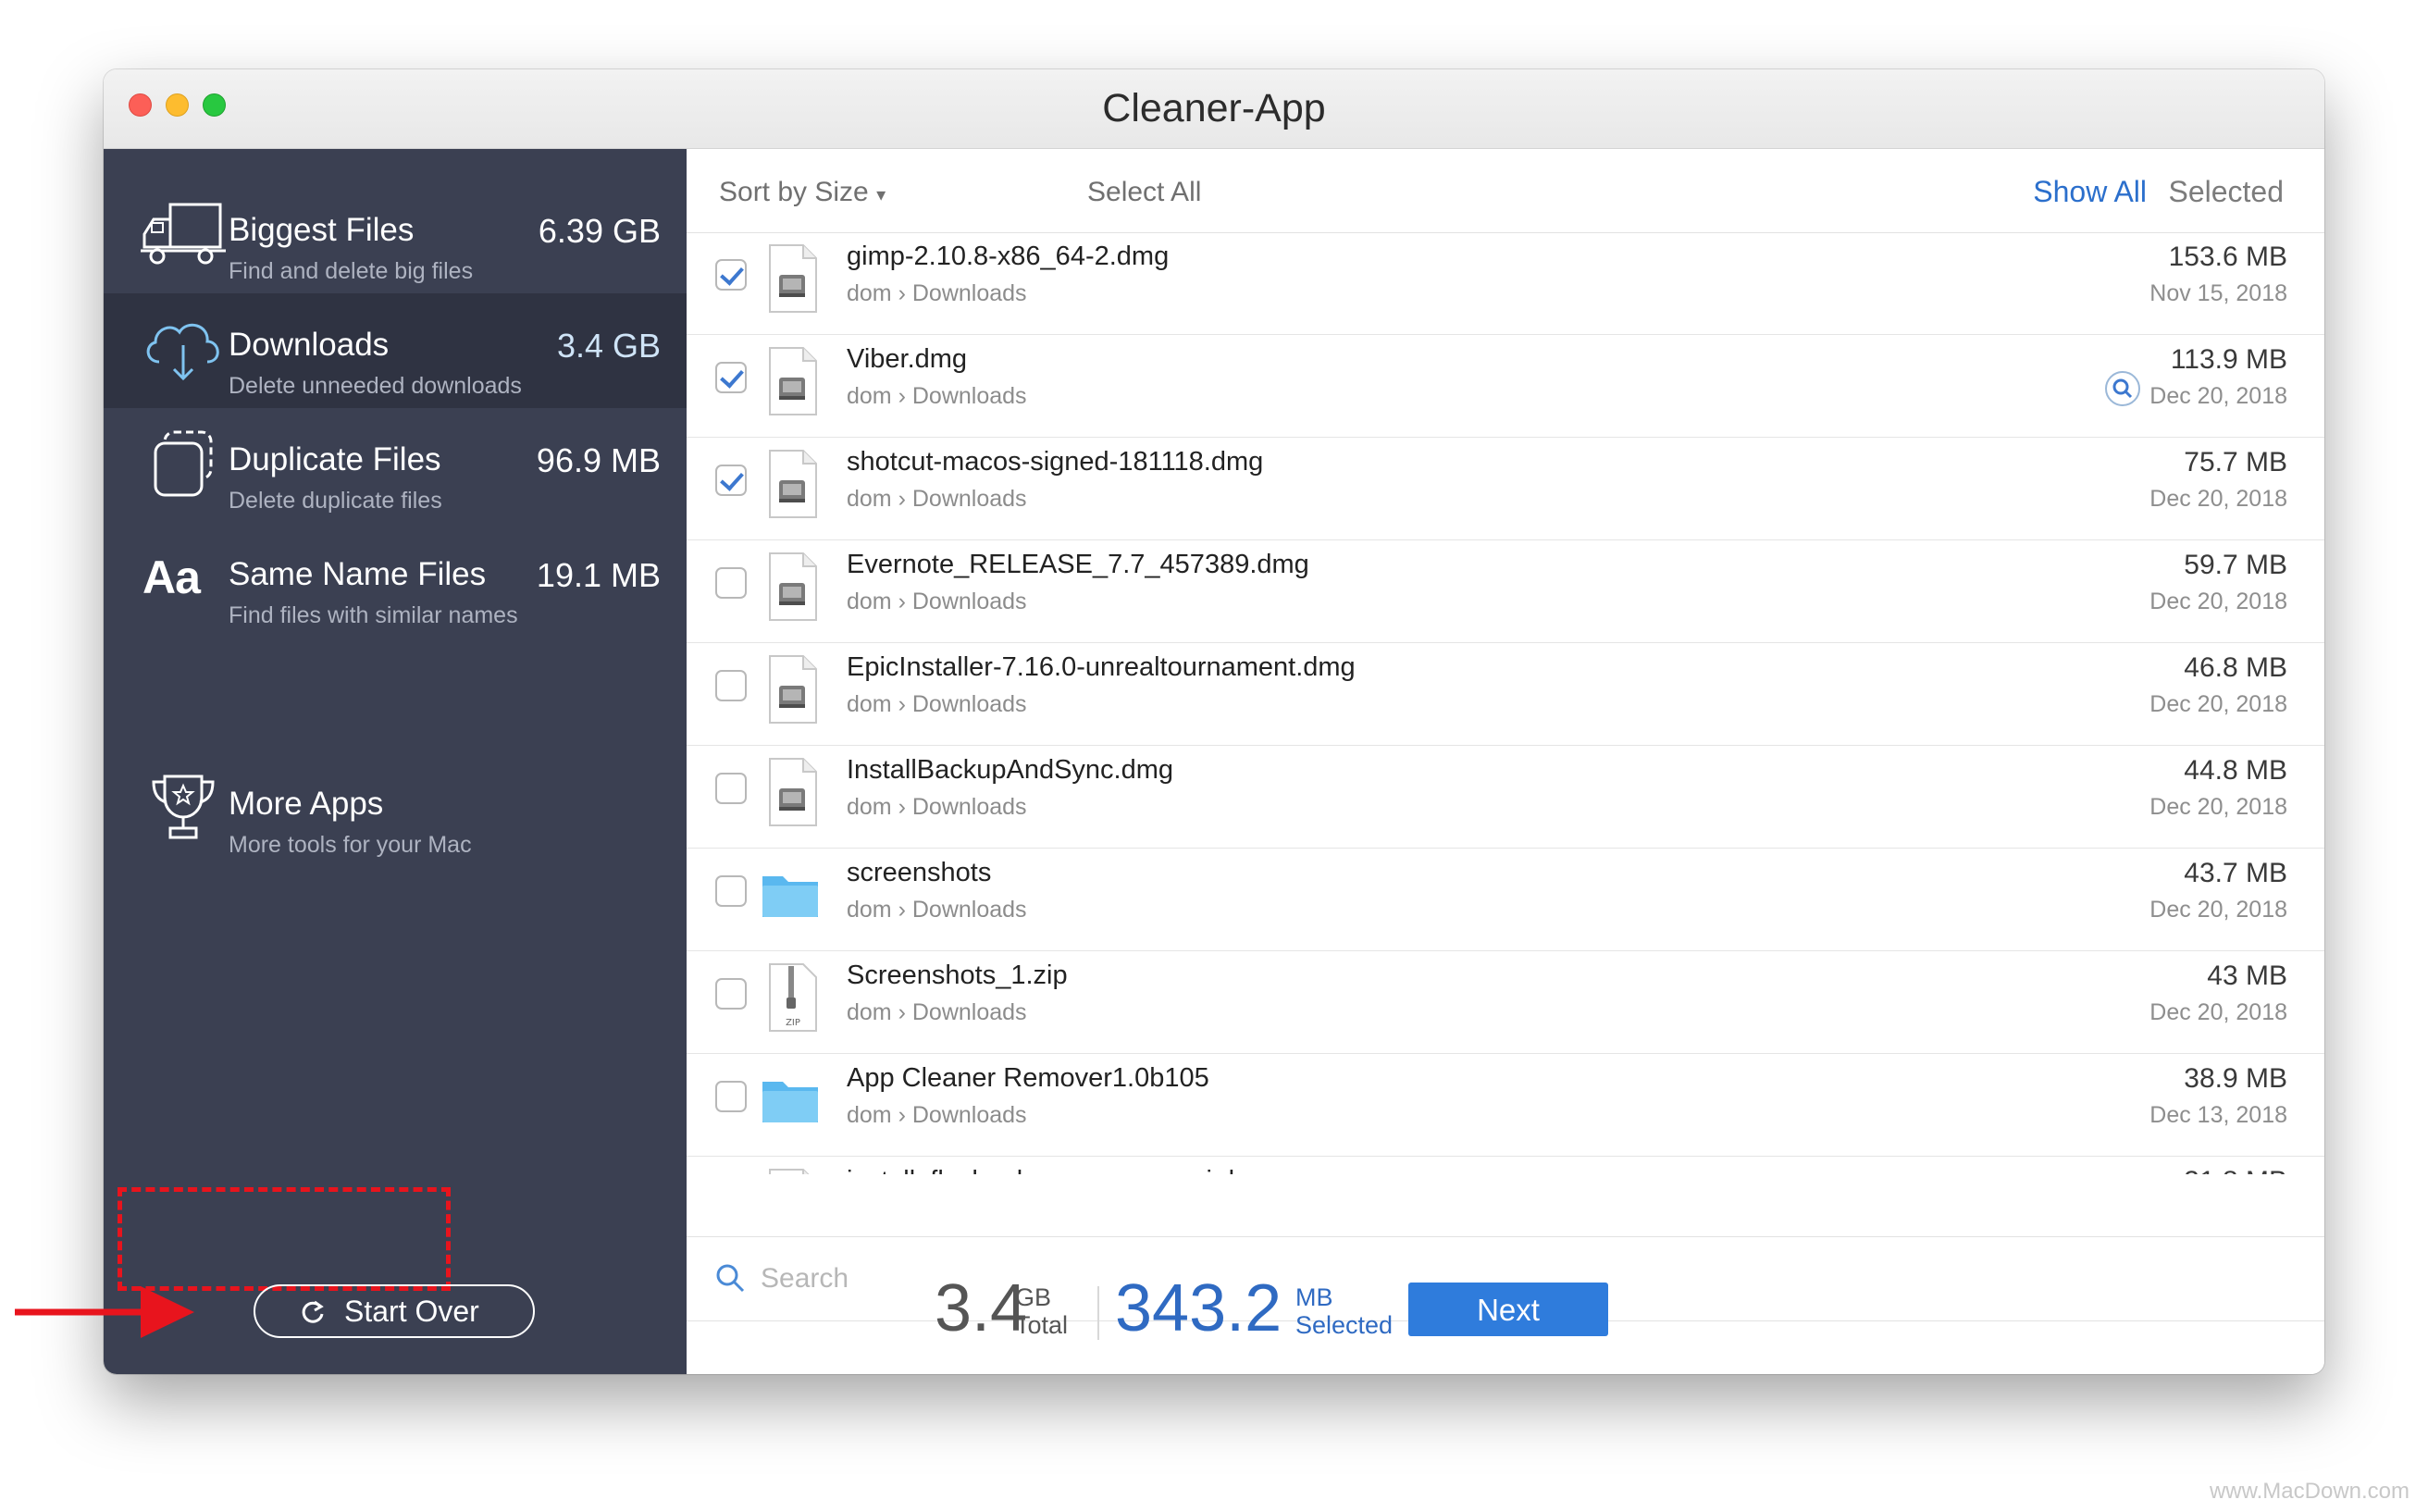 Image resolution: width=2428 pixels, height=1512 pixels. What do you see at coordinates (2309, 1491) in the screenshot?
I see `watermark: www.MacDown.com` at bounding box center [2309, 1491].